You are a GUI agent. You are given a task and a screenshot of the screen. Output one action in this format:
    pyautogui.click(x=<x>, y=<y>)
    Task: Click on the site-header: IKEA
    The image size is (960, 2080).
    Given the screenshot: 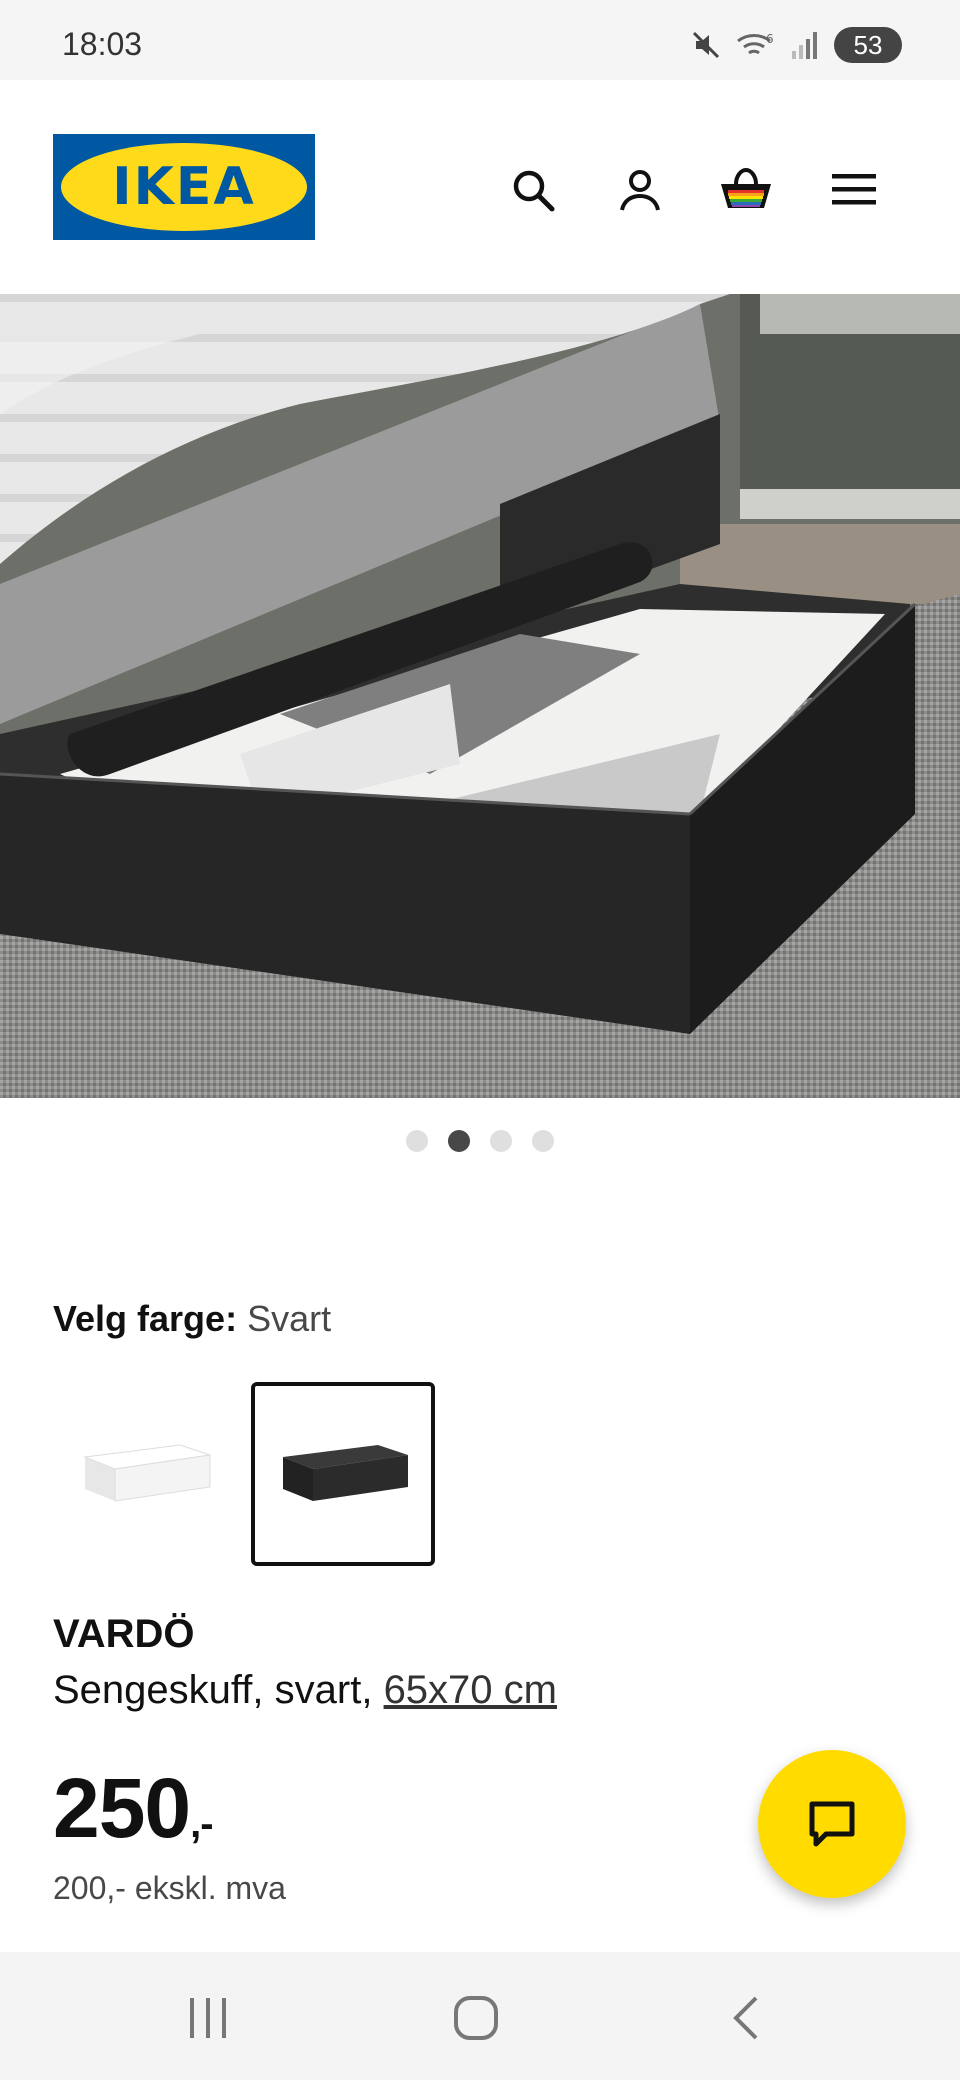 What is the action you would take?
    pyautogui.click(x=480, y=187)
    